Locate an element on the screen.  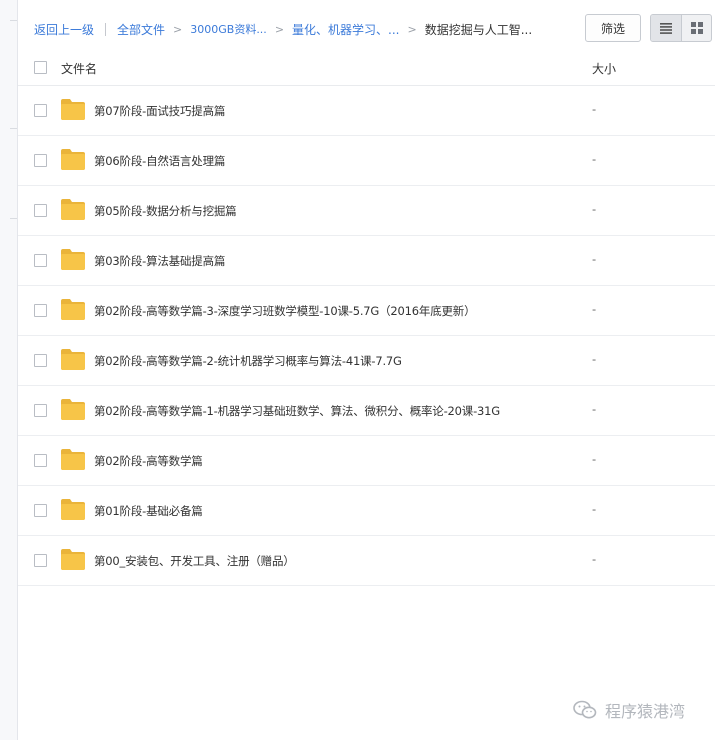
list-view-icon is located at coordinates (666, 28).